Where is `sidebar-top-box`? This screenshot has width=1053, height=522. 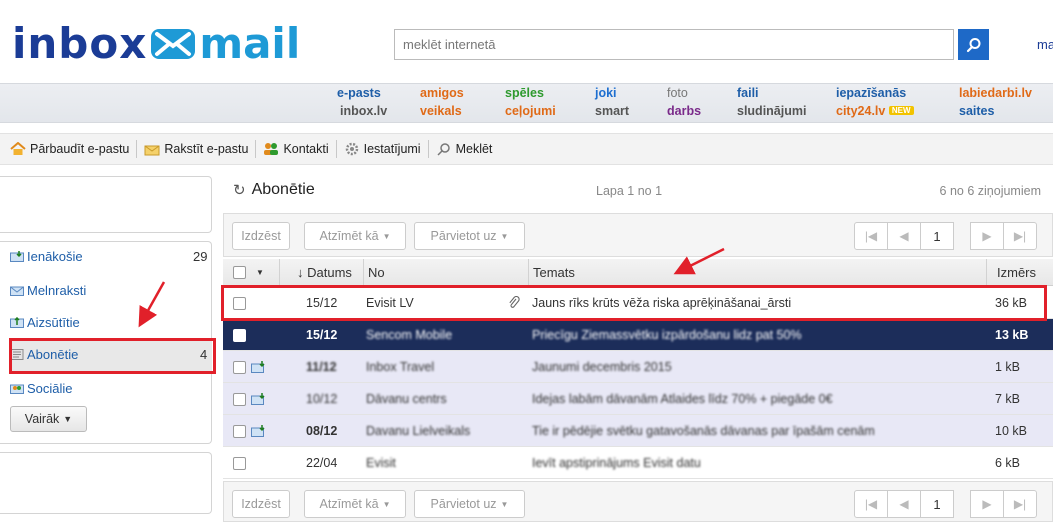
sidebar-top-box is located at coordinates (106, 204).